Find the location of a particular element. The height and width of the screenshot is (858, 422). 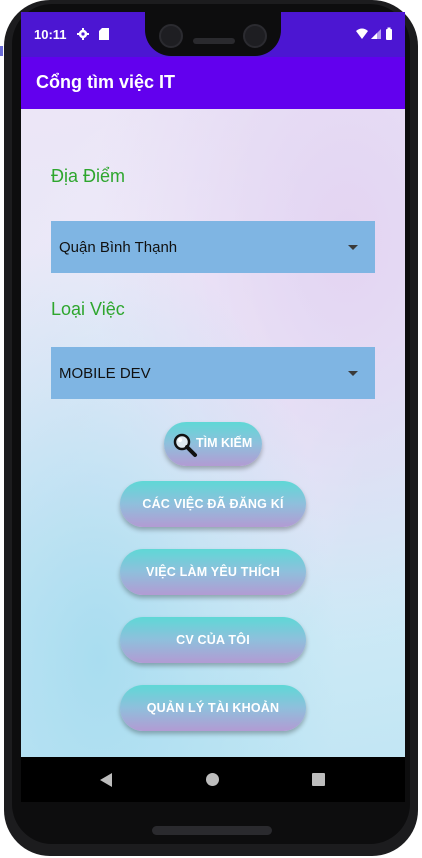

location-dropdown: Quận Bình Thạnh is located at coordinates (213, 247).